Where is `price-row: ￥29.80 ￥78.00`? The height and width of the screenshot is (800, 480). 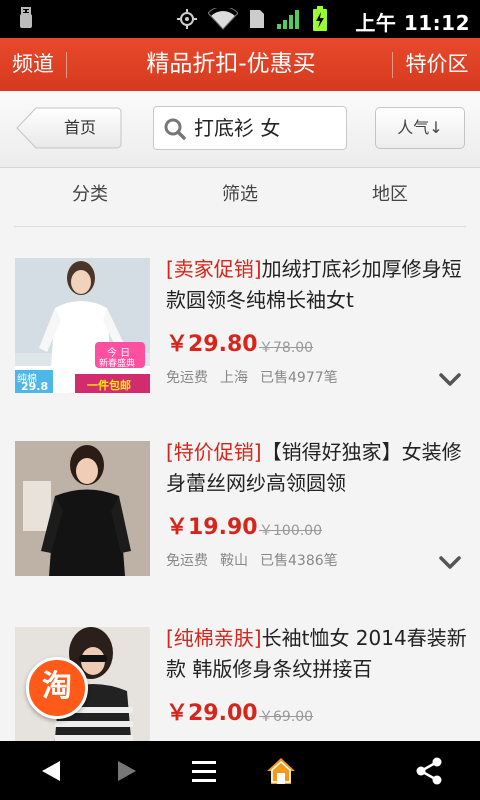 price-row: ￥29.80 ￥78.00 is located at coordinates (239, 345).